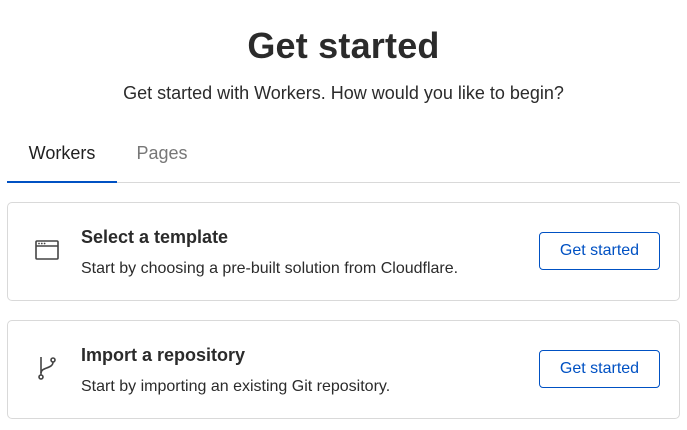  I want to click on card-title: Import a repository, so click(163, 355).